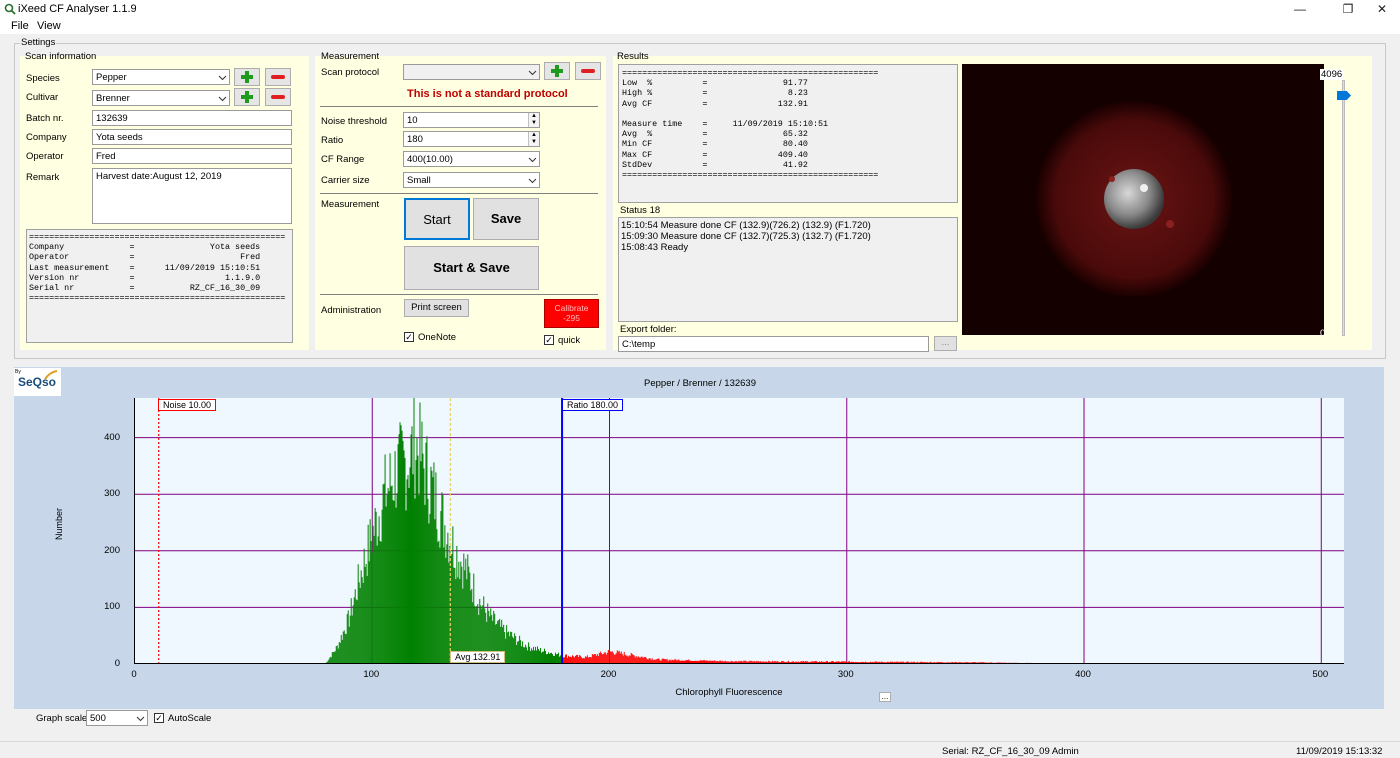 Image resolution: width=1400 pixels, height=758 pixels. Describe the element at coordinates (571, 313) in the screenshot. I see `calibrate-button: Calibrate -295` at that location.